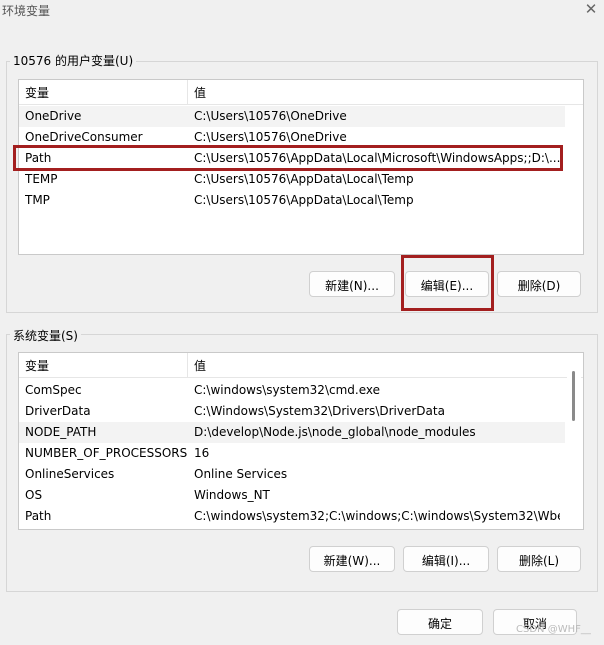  Describe the element at coordinates (37, 200) in the screenshot. I see `var-name: TMP` at that location.